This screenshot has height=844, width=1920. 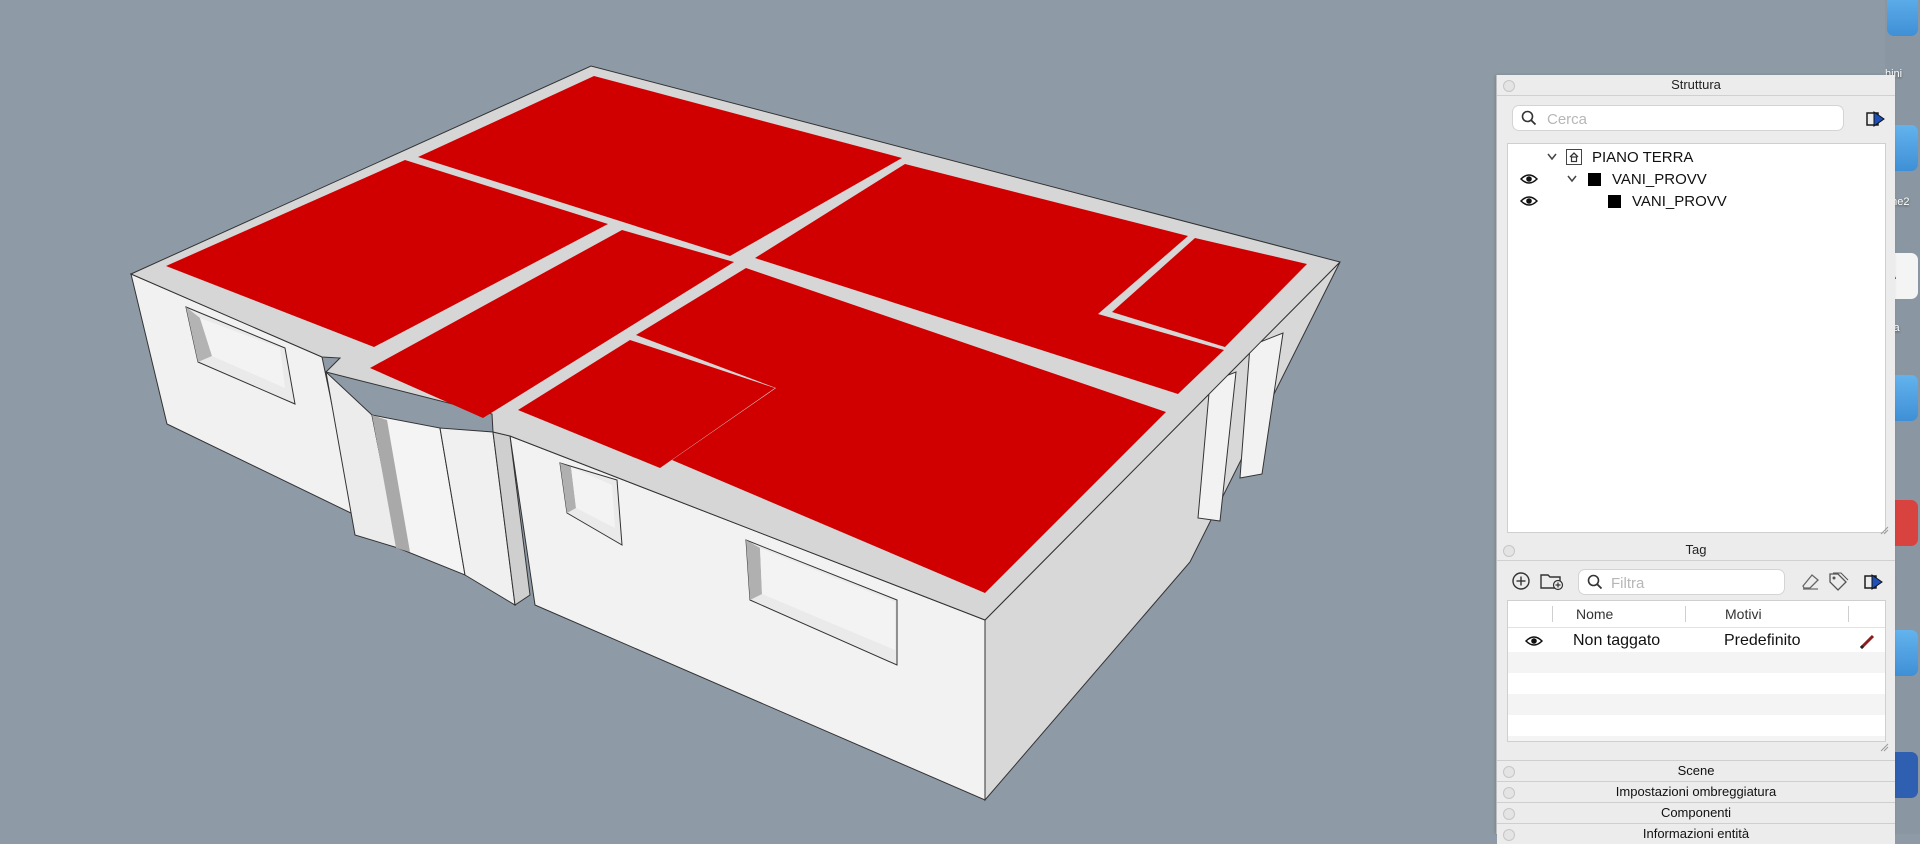 I want to click on desktop-folder-icon, so click(x=1902, y=18).